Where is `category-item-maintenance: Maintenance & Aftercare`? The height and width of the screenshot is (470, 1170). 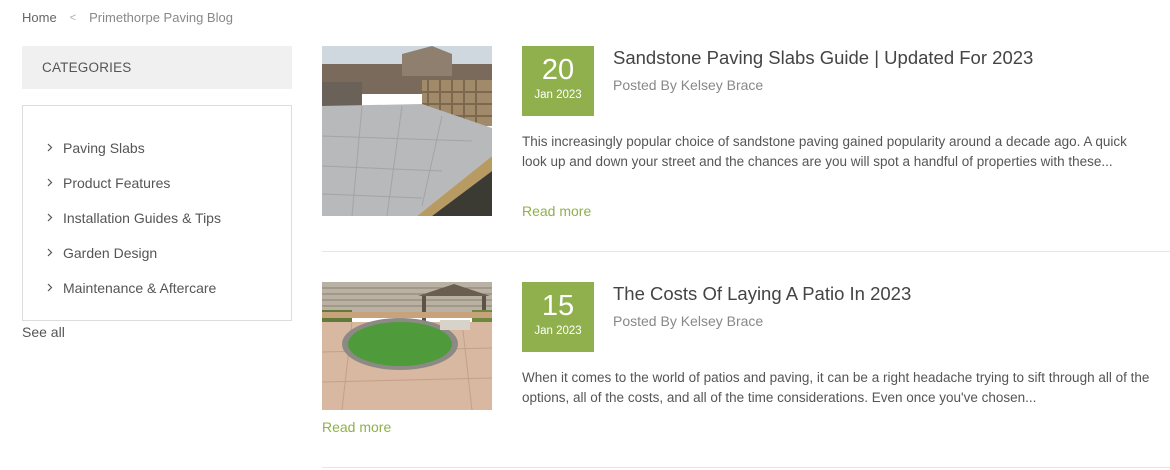
category-item-maintenance: Maintenance & Aftercare is located at coordinates (157, 287).